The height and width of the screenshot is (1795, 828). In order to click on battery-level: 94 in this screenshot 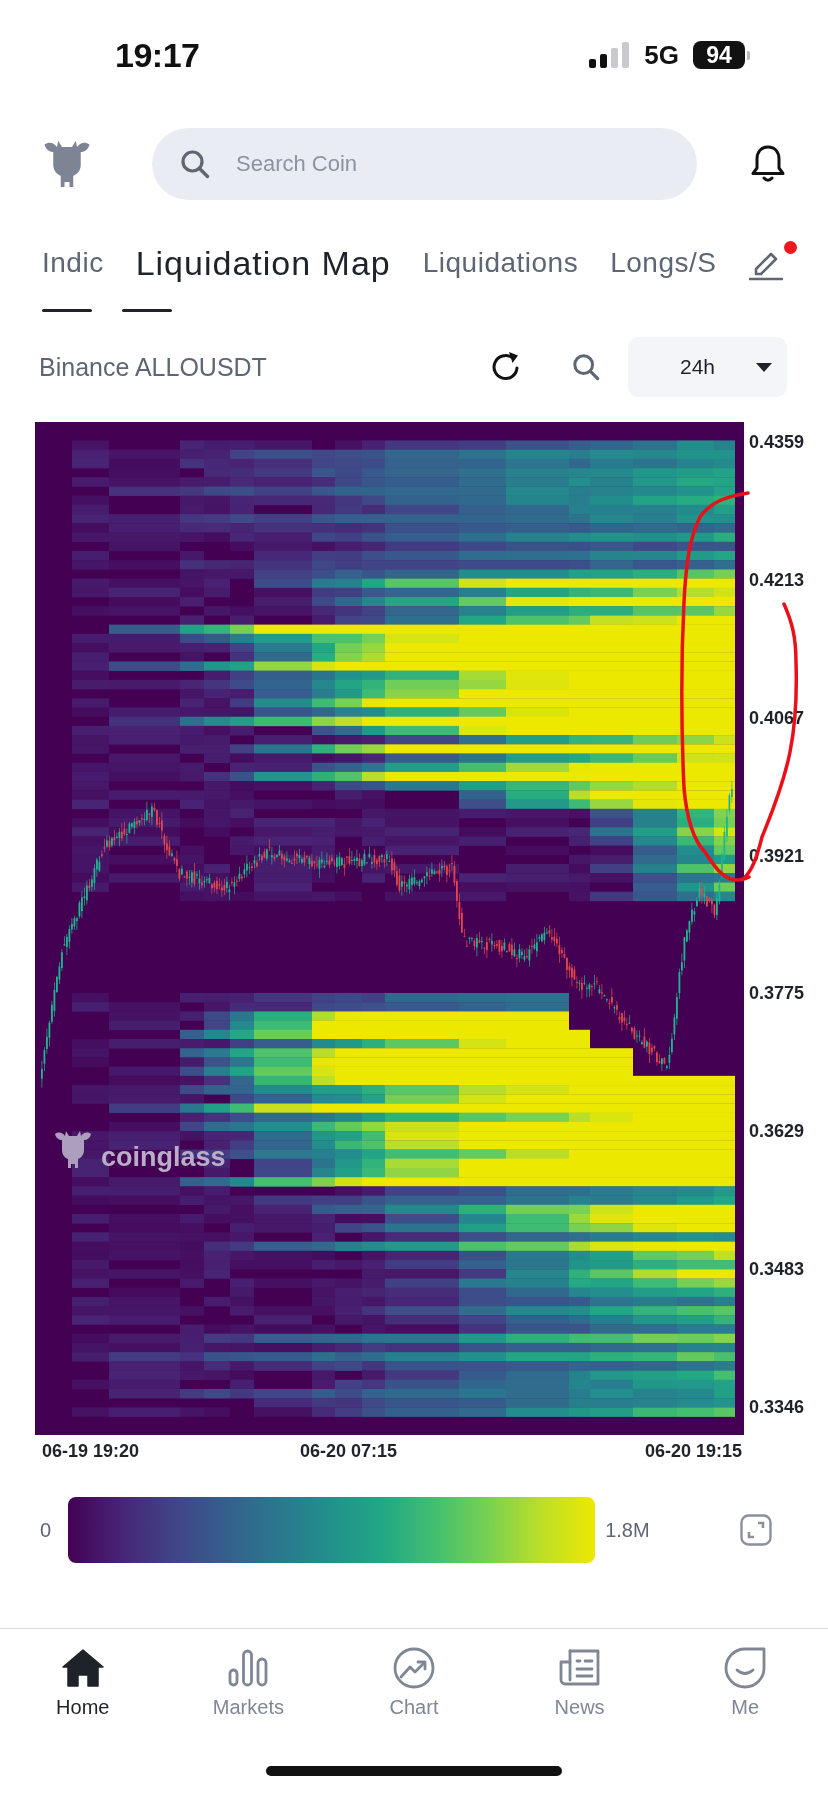, I will do `click(719, 55)`.